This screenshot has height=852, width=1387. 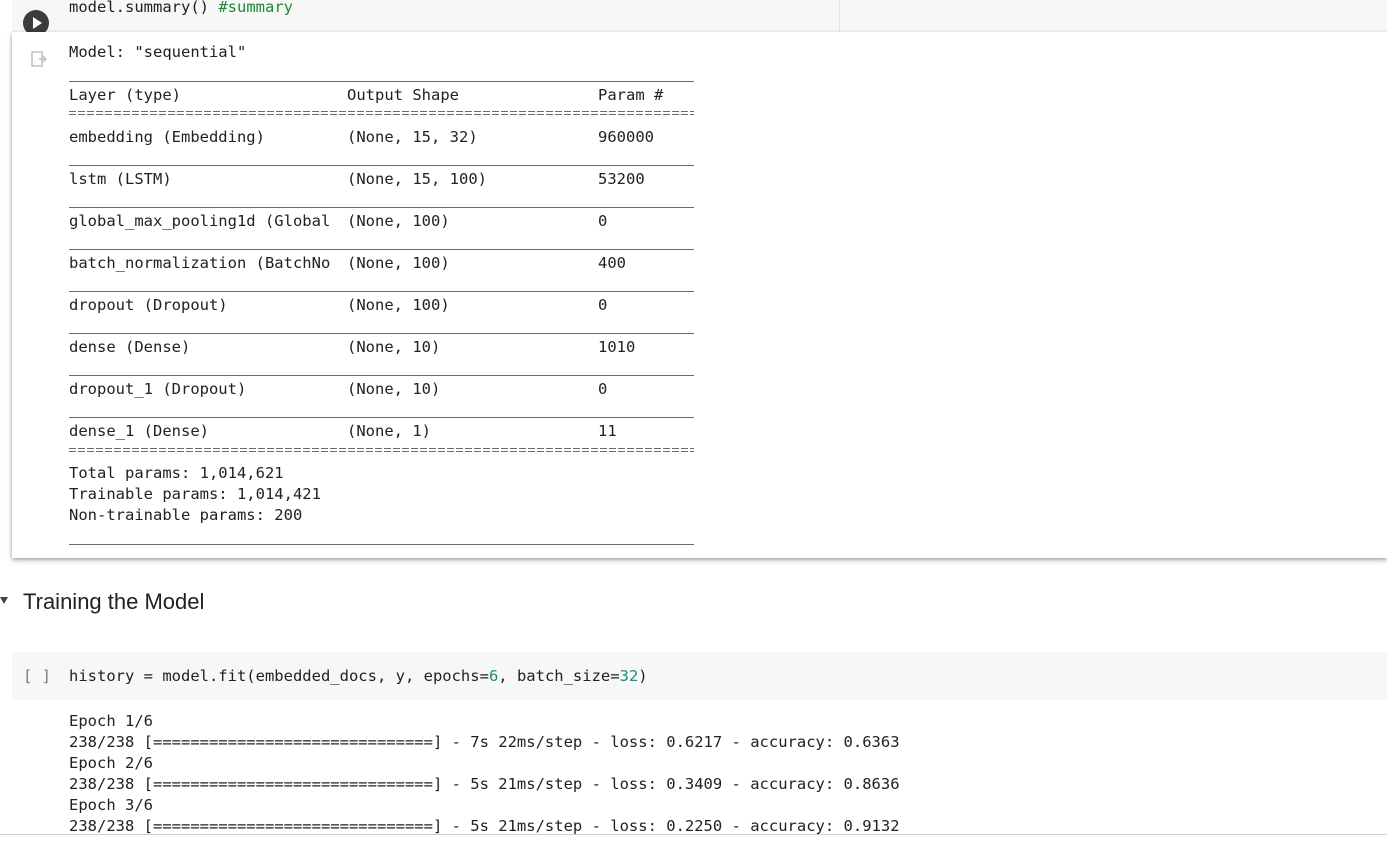 I want to click on table-row-shape: (None, 15, 32), so click(x=412, y=137).